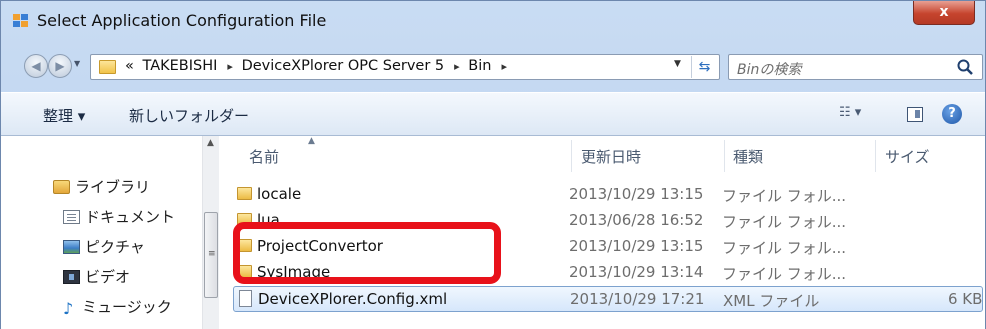 Image resolution: width=986 pixels, height=329 pixels. Describe the element at coordinates (182, 20) in the screenshot. I see `window-title: Select Application Configuration File` at that location.